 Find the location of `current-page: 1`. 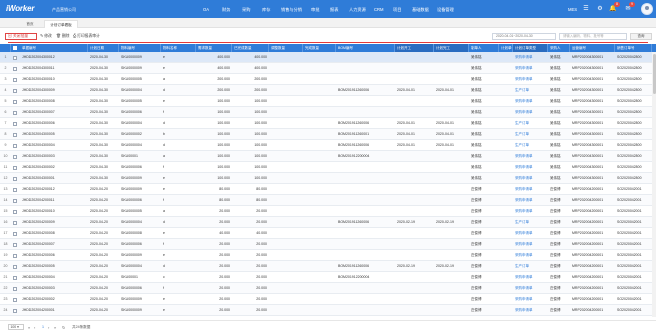

current-page: 1 is located at coordinates (43, 327).